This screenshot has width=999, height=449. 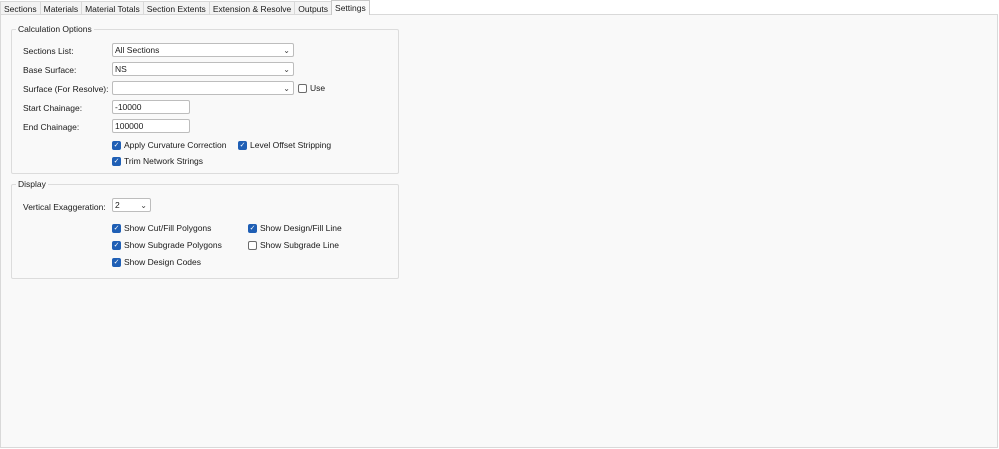 What do you see at coordinates (66, 89) in the screenshot?
I see `resolve-surface-label: Surface (For Resolve):` at bounding box center [66, 89].